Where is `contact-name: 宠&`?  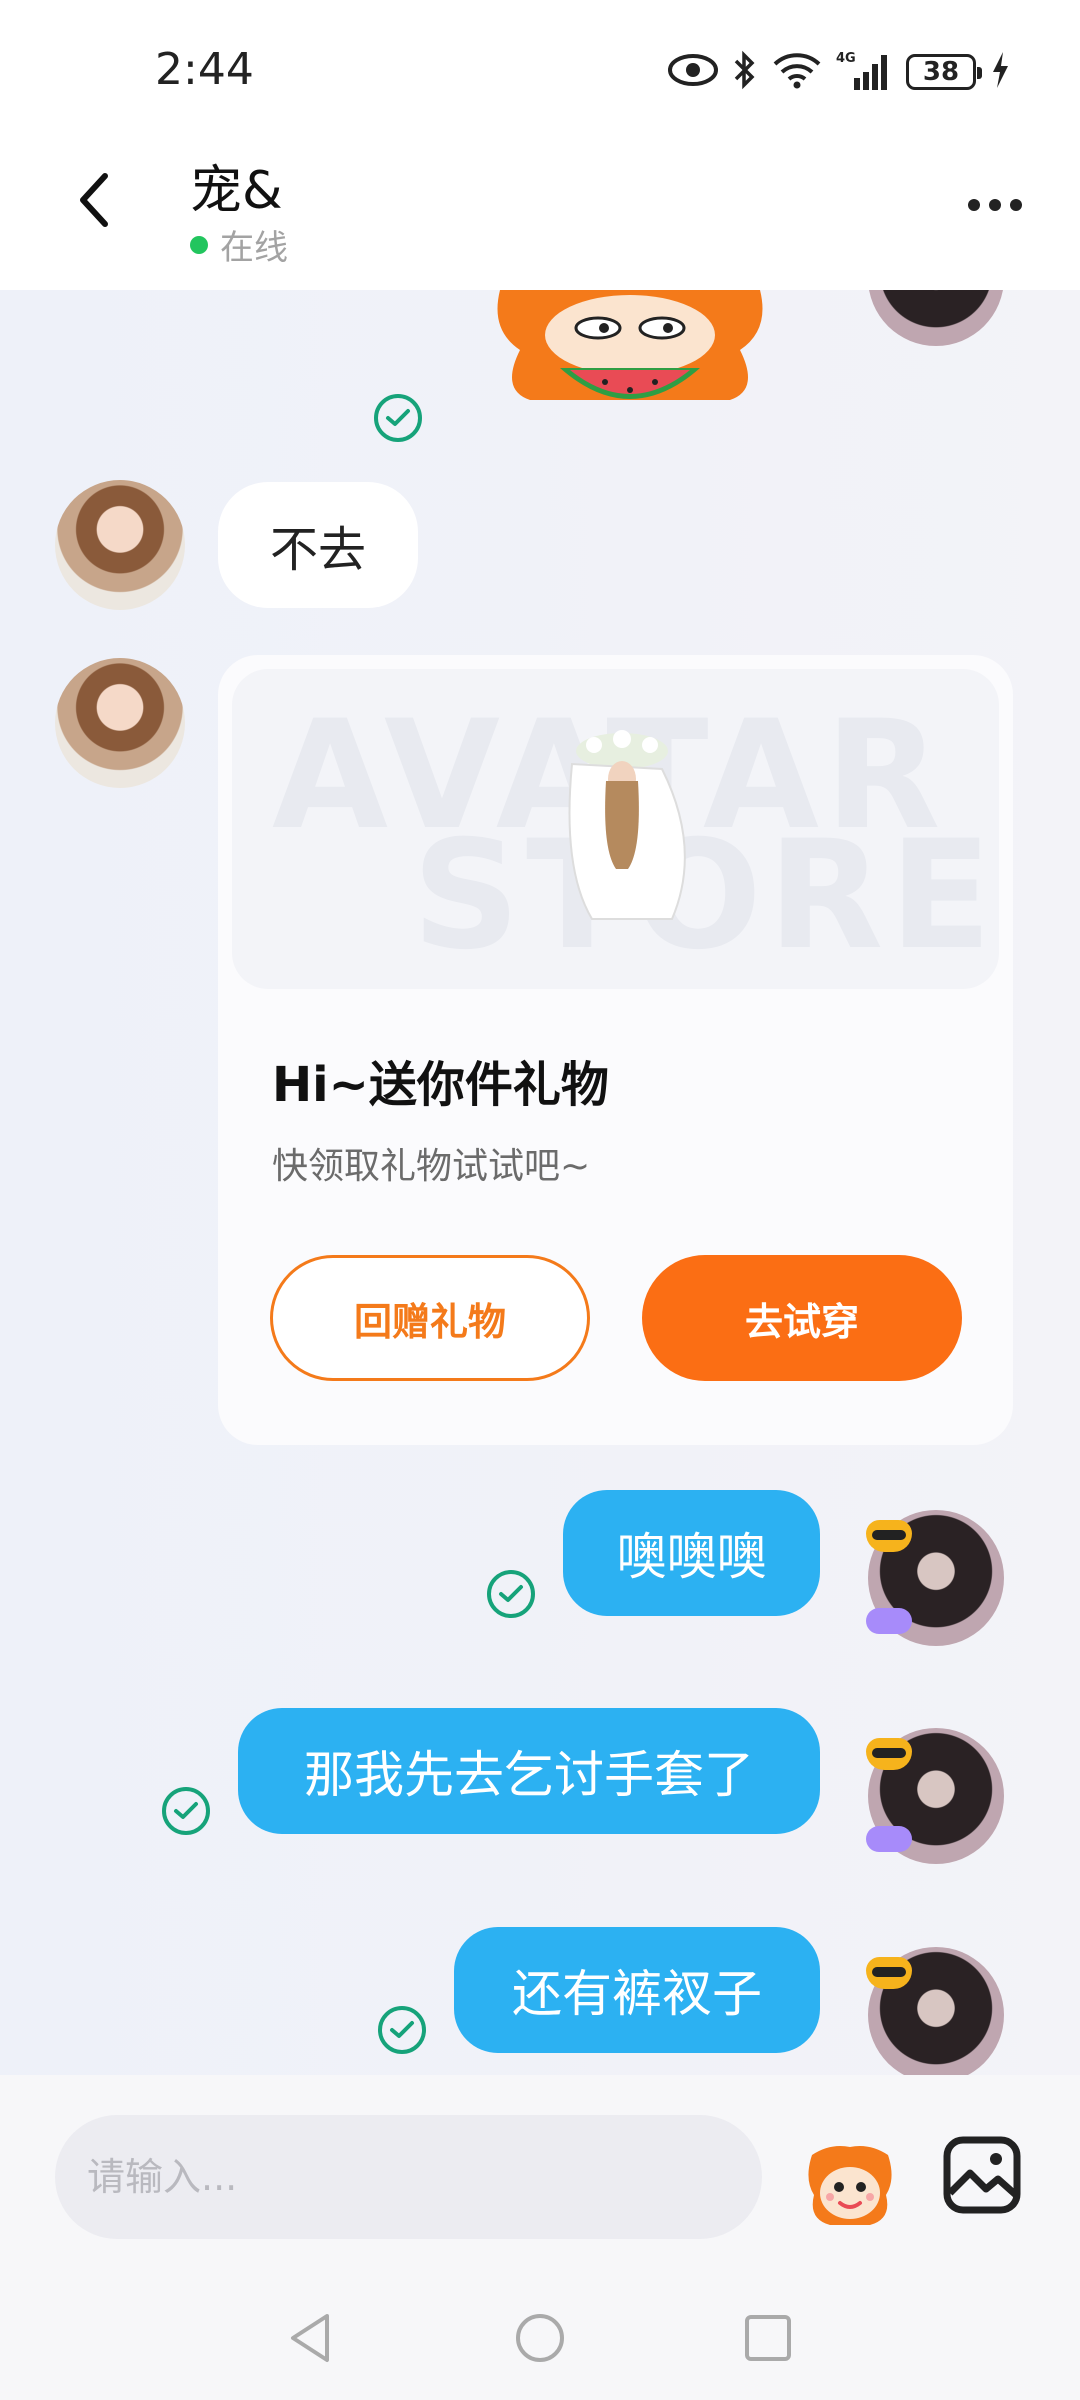
contact-name: 宠& is located at coordinates (236, 191).